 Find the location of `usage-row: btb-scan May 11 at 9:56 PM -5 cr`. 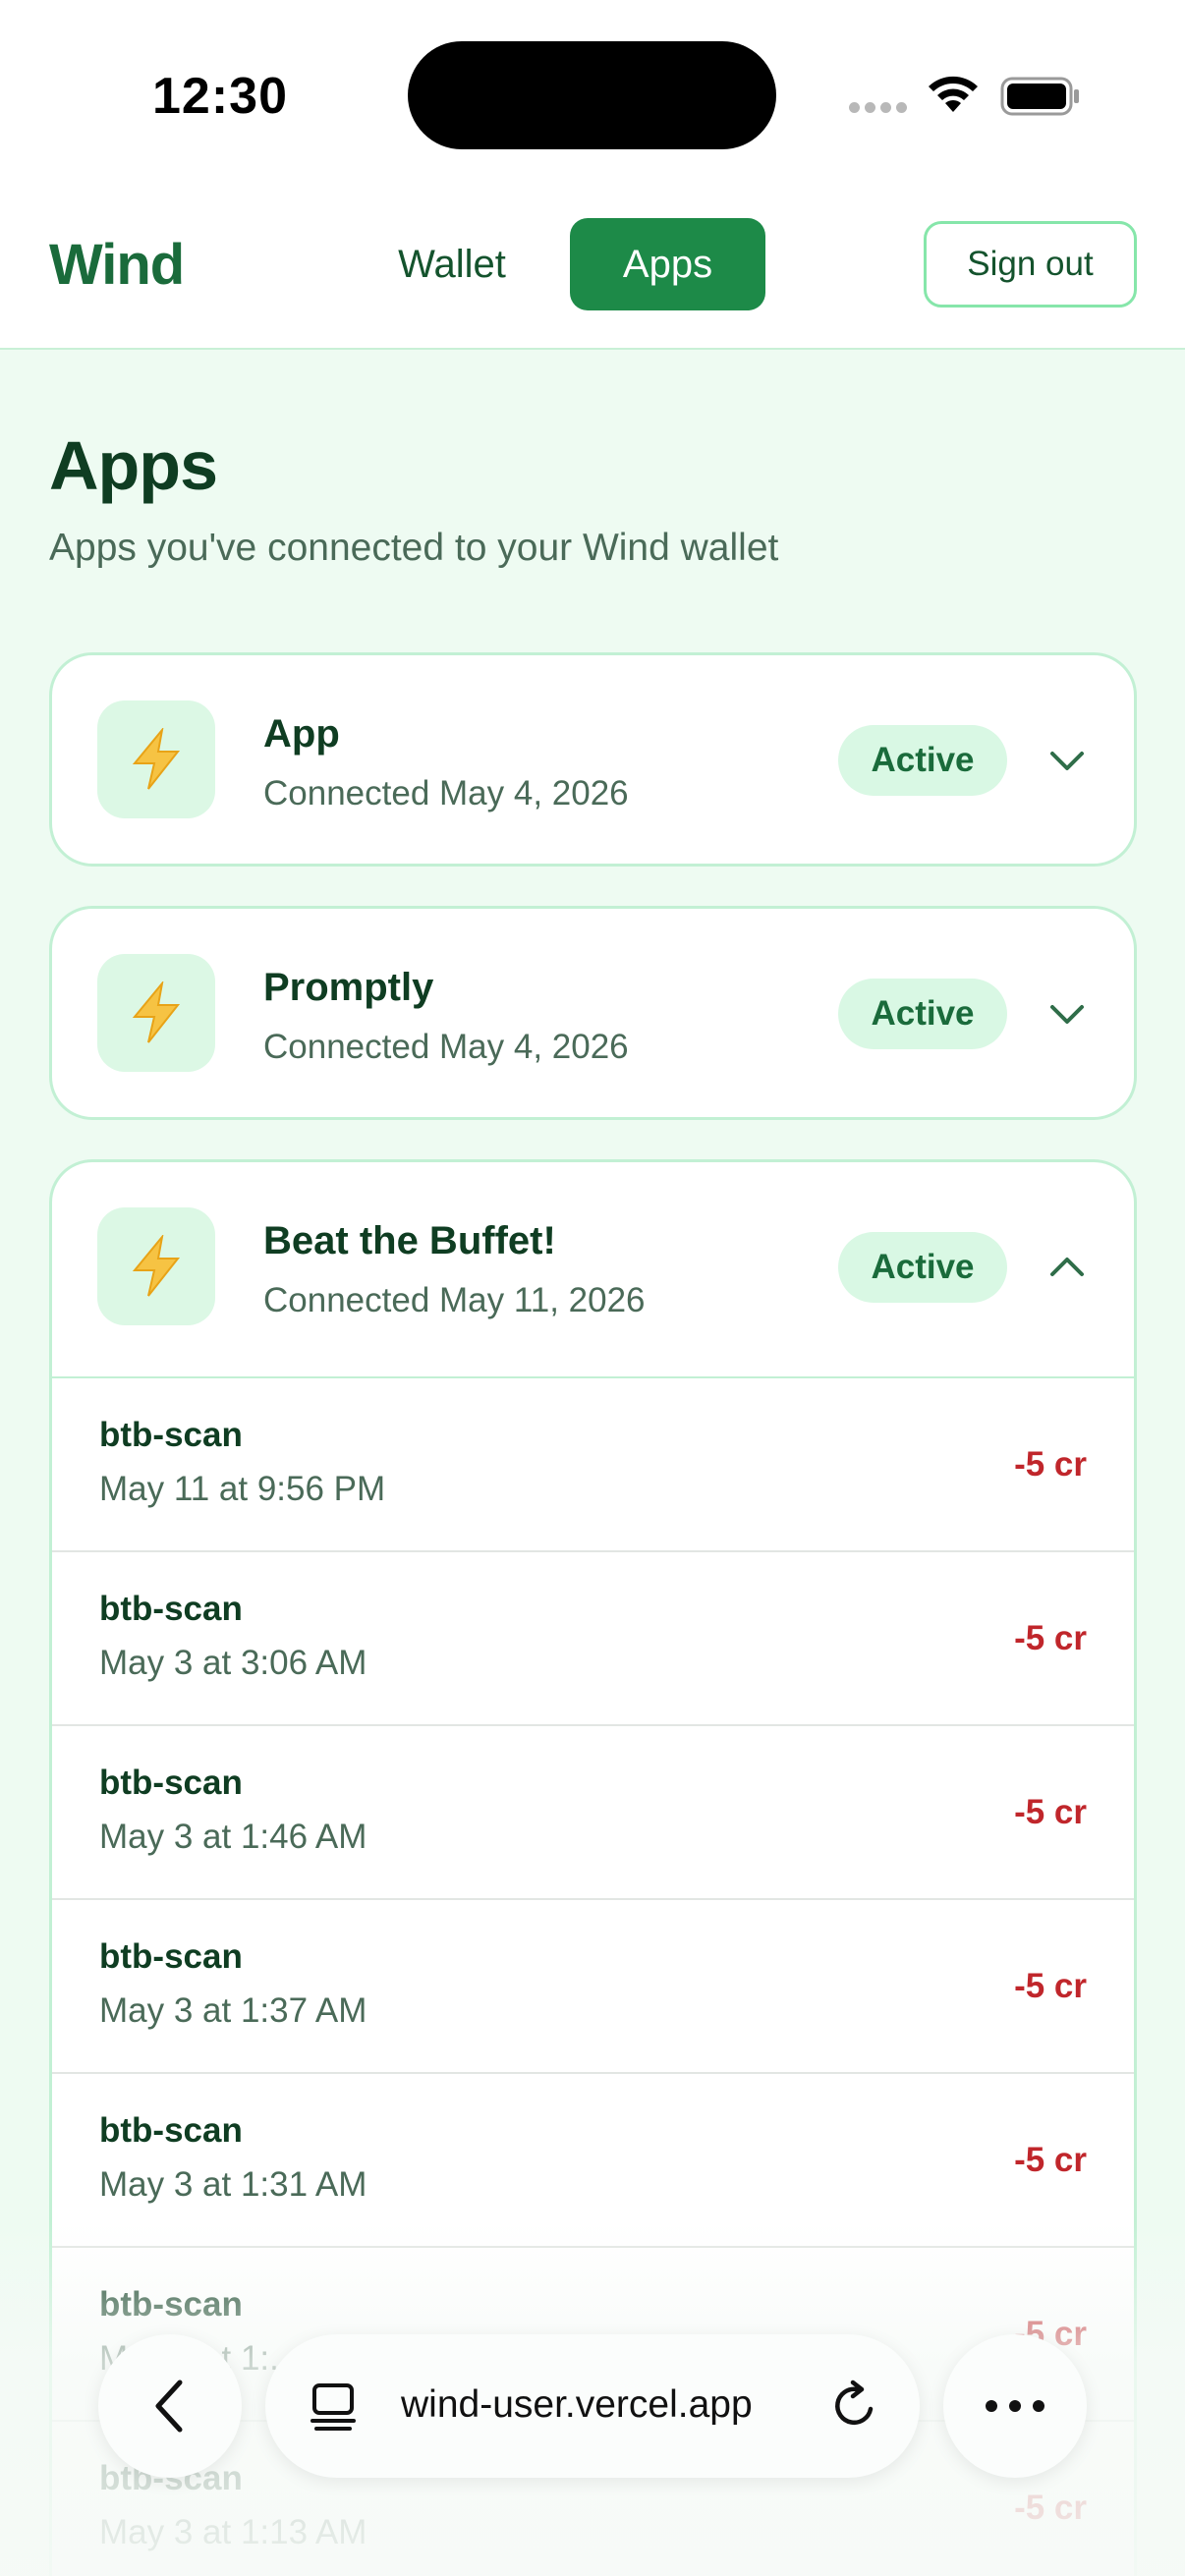

usage-row: btb-scan May 11 at 9:56 PM -5 cr is located at coordinates (593, 1465).